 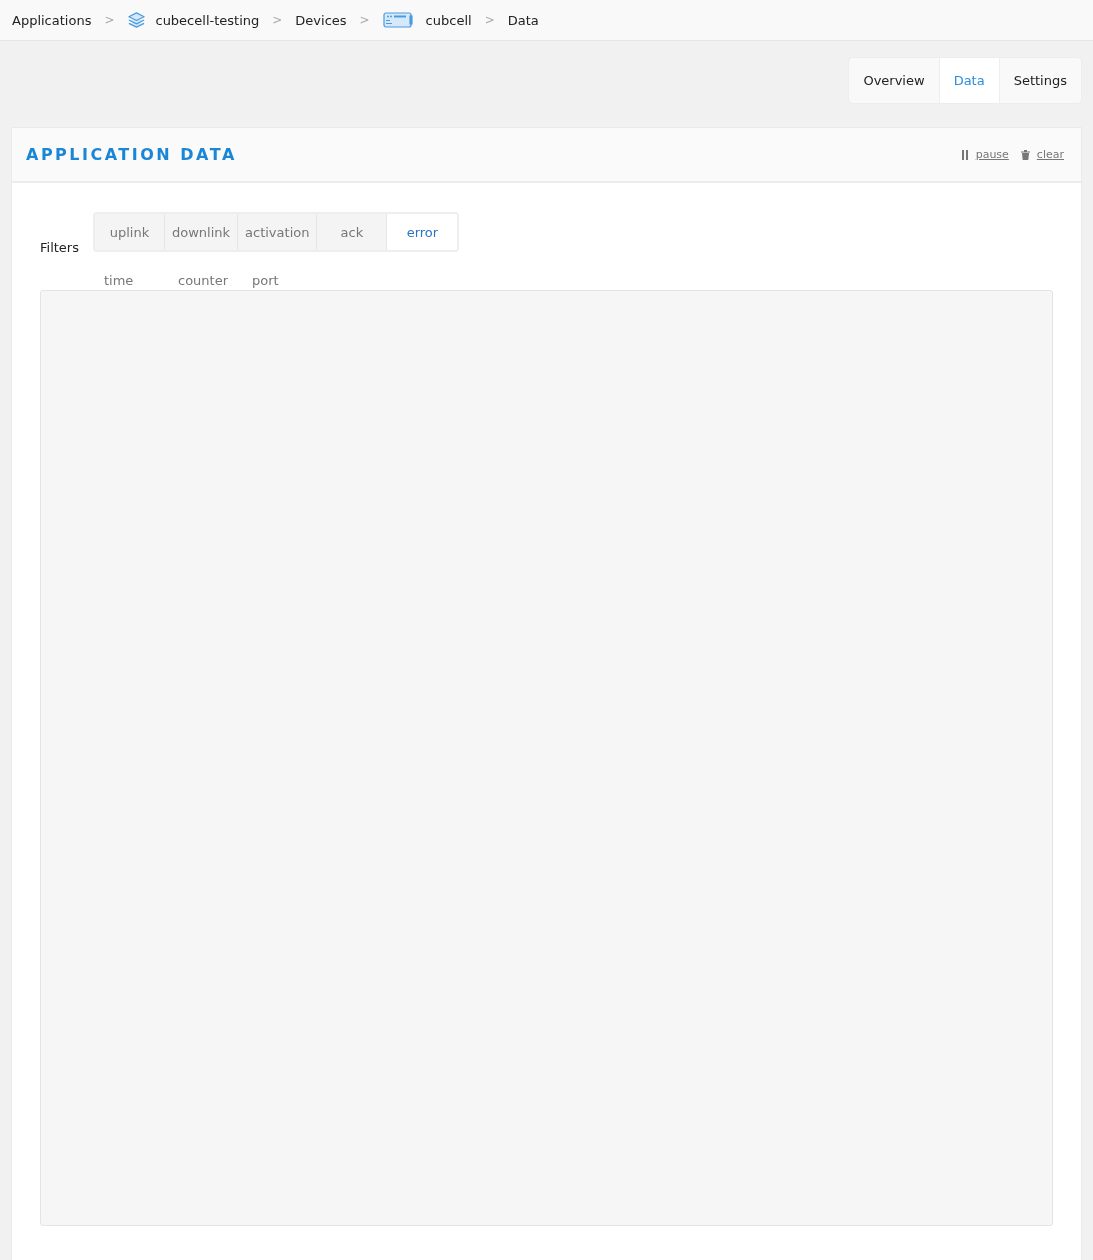 What do you see at coordinates (207, 20) in the screenshot?
I see `breadcrumb-link: cubecell-testing` at bounding box center [207, 20].